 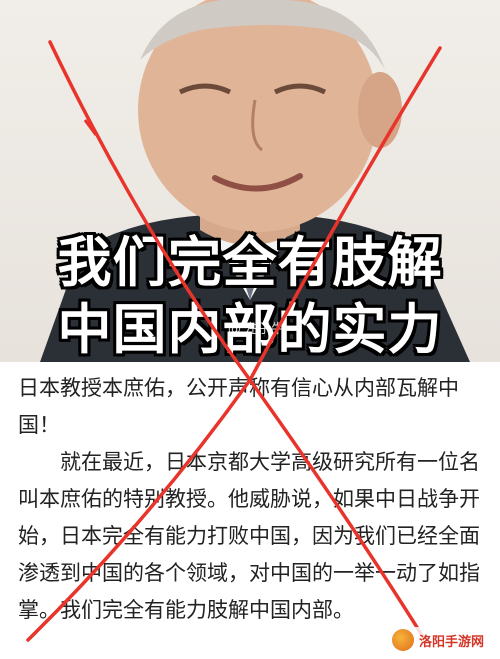 I want to click on site-watermark-badge: 洛阳手游网, so click(x=437, y=640).